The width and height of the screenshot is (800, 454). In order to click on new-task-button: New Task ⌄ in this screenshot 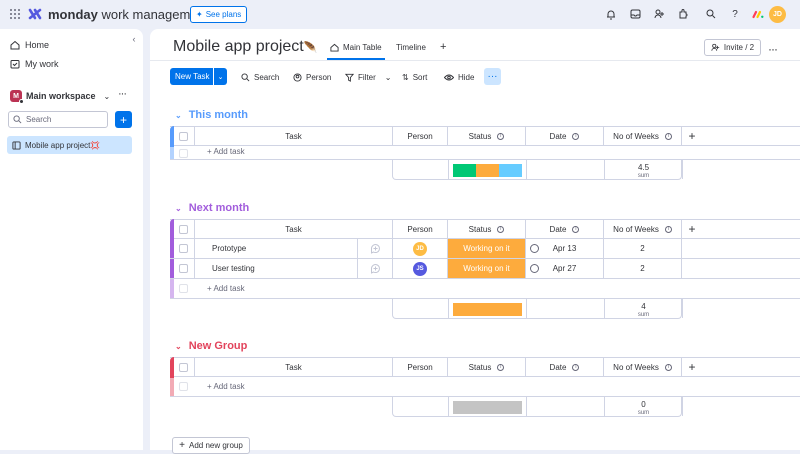, I will do `click(198, 76)`.